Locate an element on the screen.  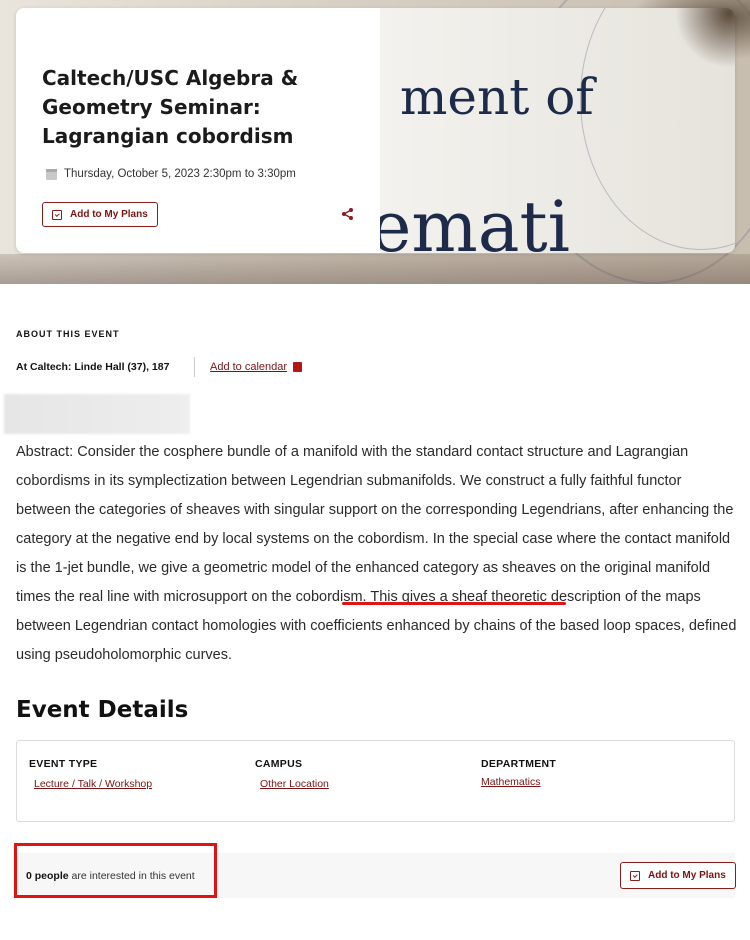
about-heading: ABOUT THIS EVENT is located at coordinates (68, 334).